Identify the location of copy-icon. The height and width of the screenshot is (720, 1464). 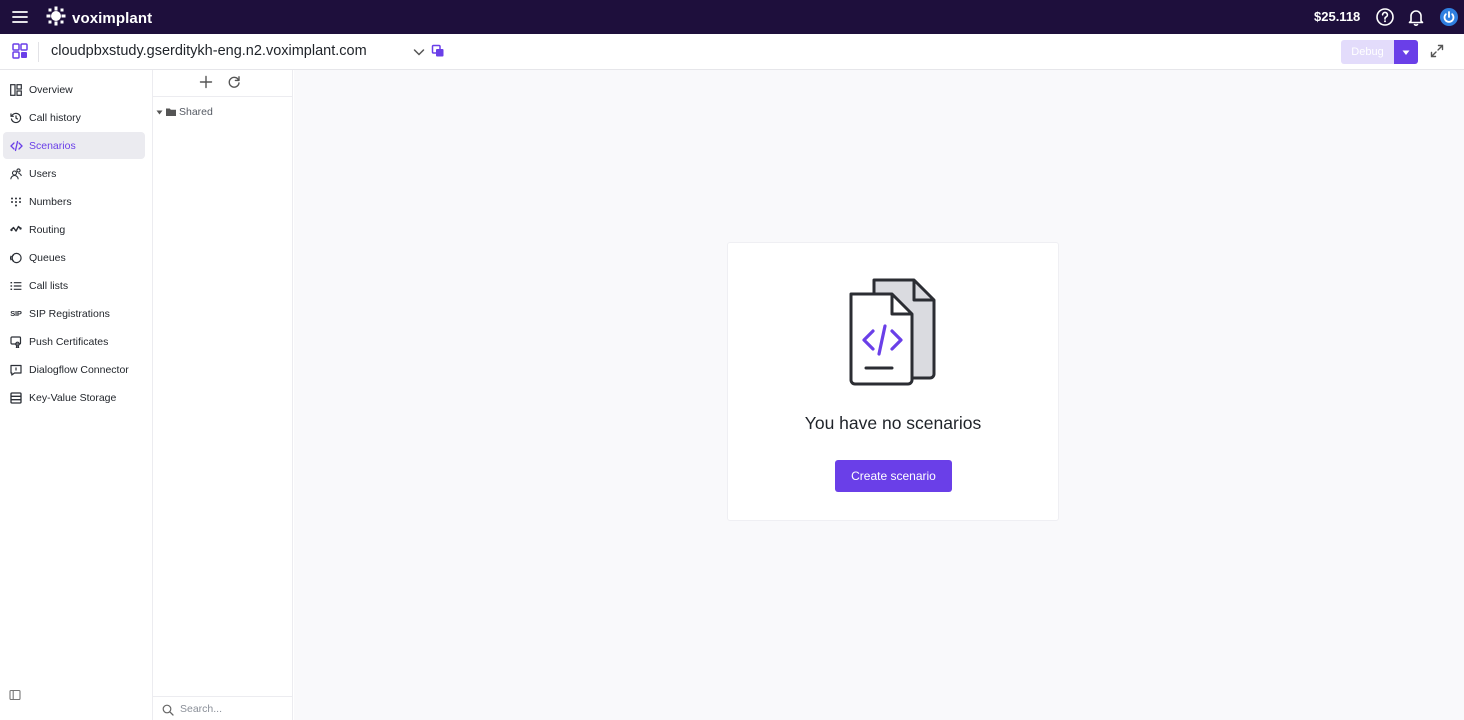
(438, 51).